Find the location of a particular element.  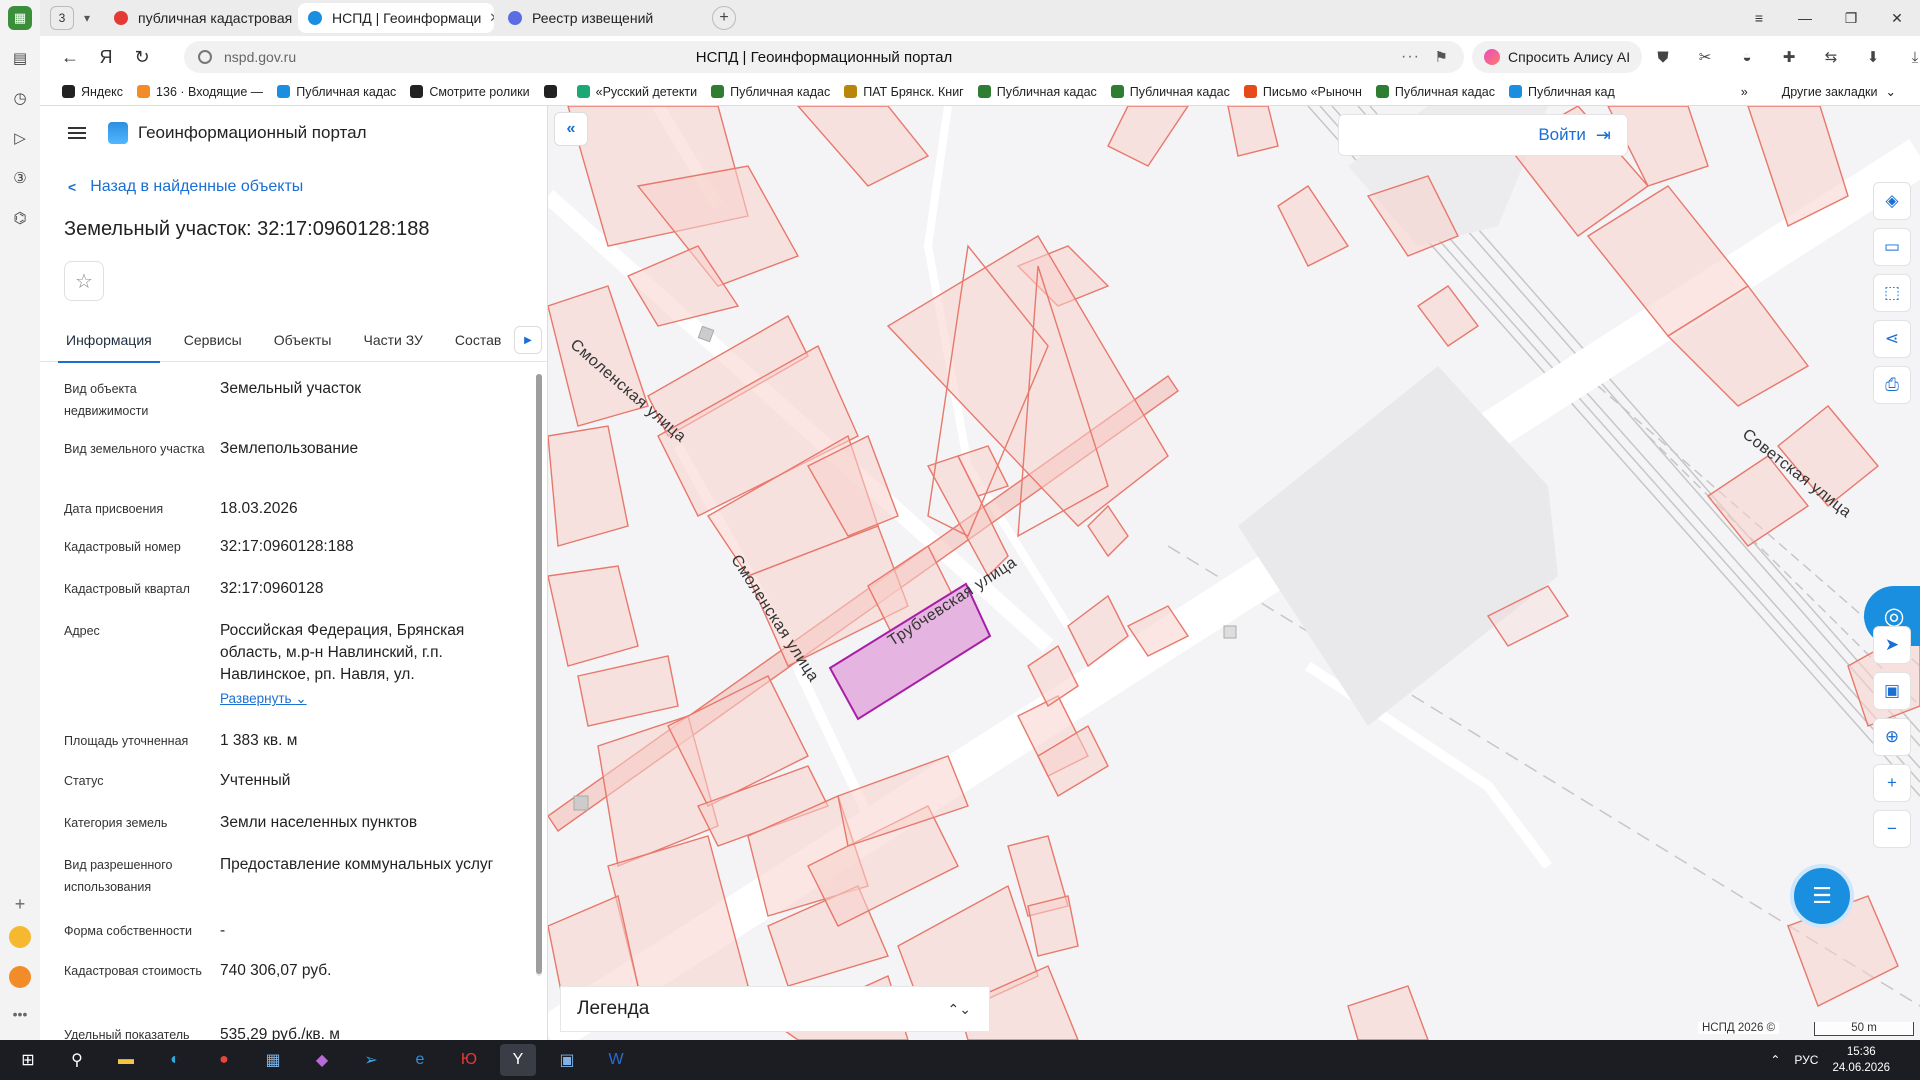

more-bookmarks-icon: » is located at coordinates (1744, 92).